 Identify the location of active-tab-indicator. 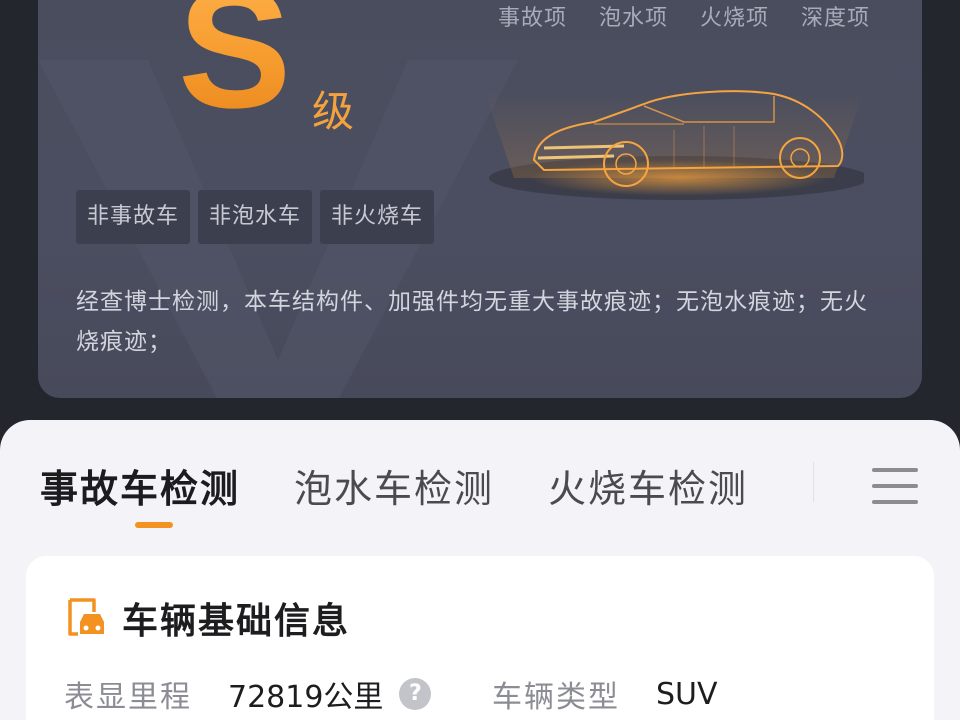
(154, 525).